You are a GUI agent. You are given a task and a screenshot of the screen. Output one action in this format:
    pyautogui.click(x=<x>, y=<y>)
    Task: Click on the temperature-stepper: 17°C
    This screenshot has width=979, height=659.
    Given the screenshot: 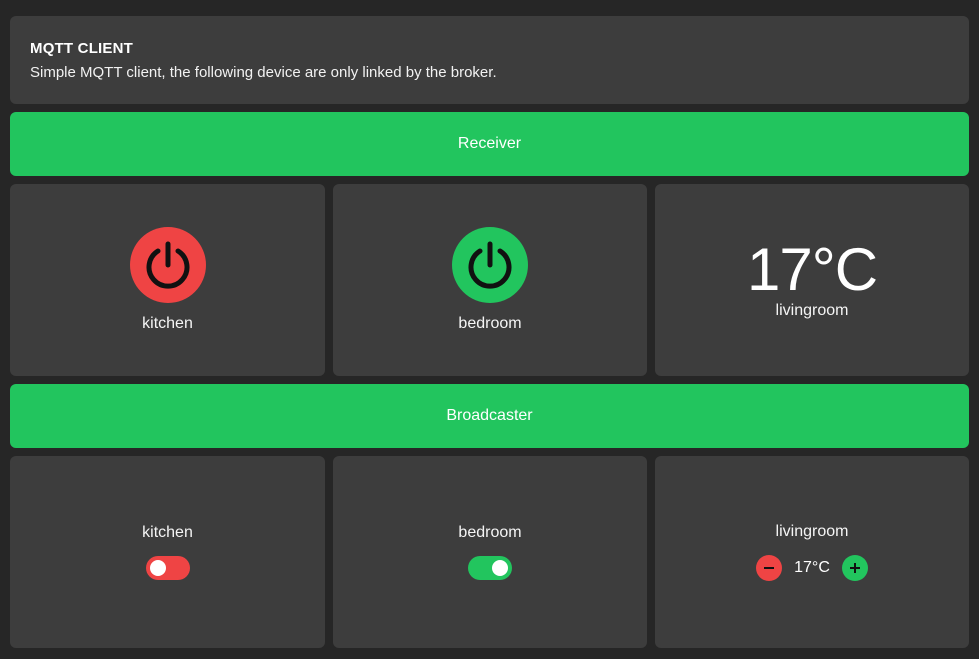 What is the action you would take?
    pyautogui.click(x=812, y=568)
    